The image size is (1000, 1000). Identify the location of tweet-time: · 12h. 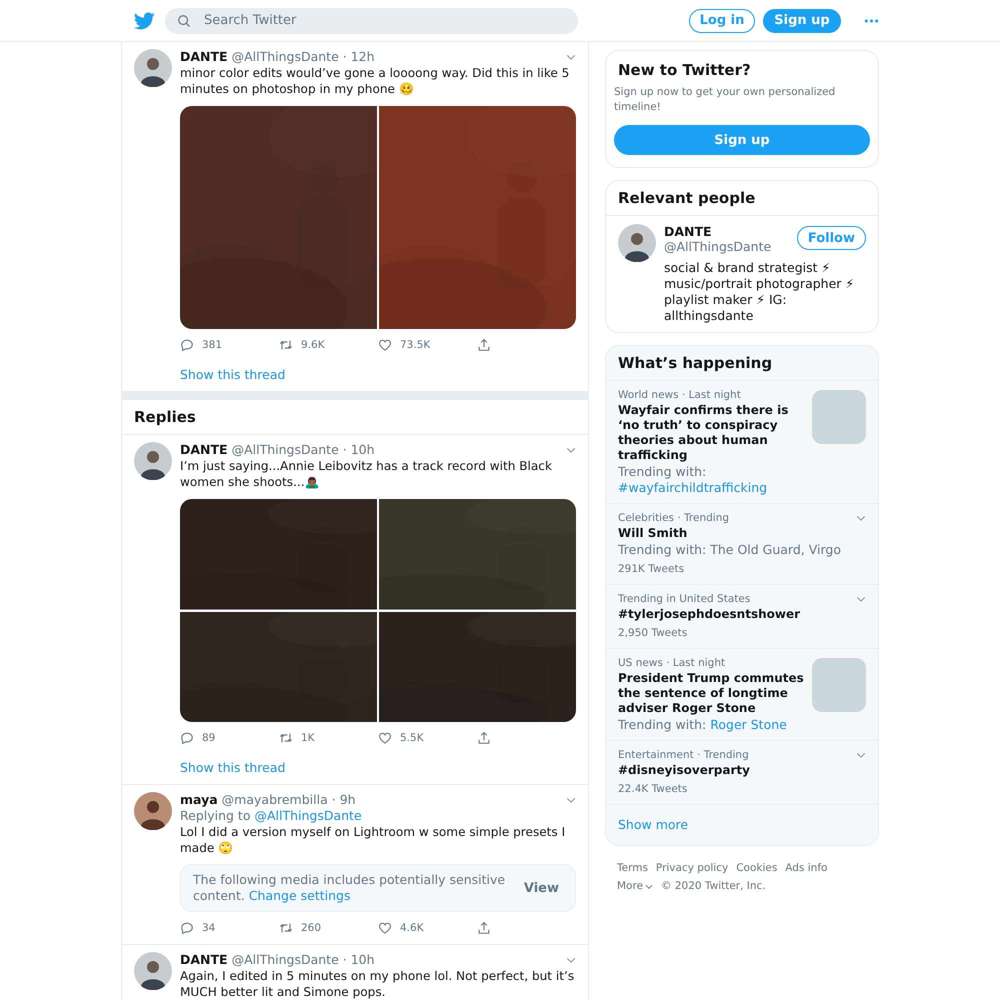
(358, 57).